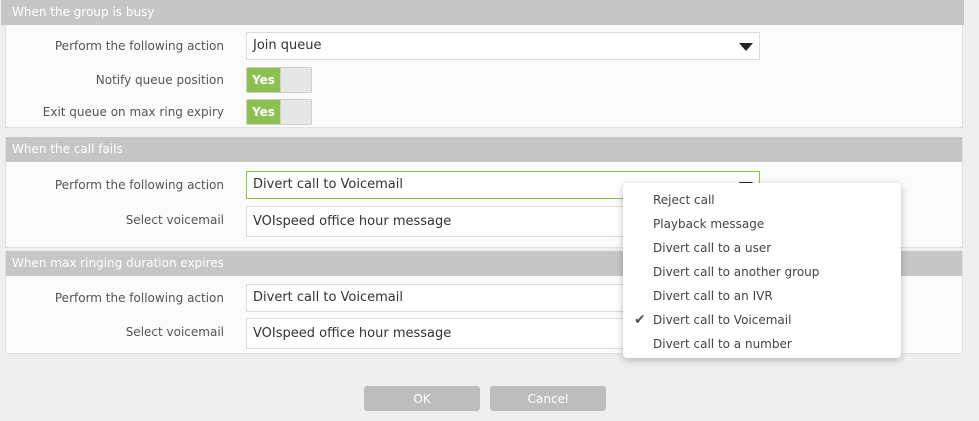 The image size is (979, 421). I want to click on dropdown-item-label: Divert call to Voicemail, so click(722, 320).